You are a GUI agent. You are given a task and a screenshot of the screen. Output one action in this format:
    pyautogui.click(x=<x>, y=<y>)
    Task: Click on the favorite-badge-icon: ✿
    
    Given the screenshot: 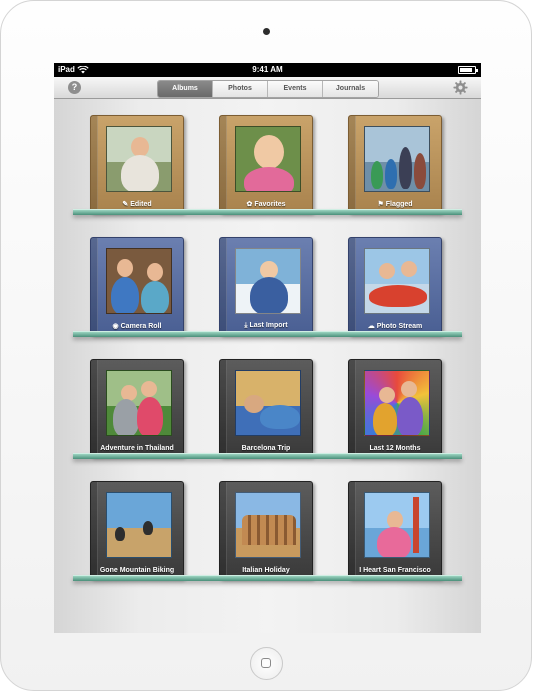 What is the action you would take?
    pyautogui.click(x=249, y=204)
    